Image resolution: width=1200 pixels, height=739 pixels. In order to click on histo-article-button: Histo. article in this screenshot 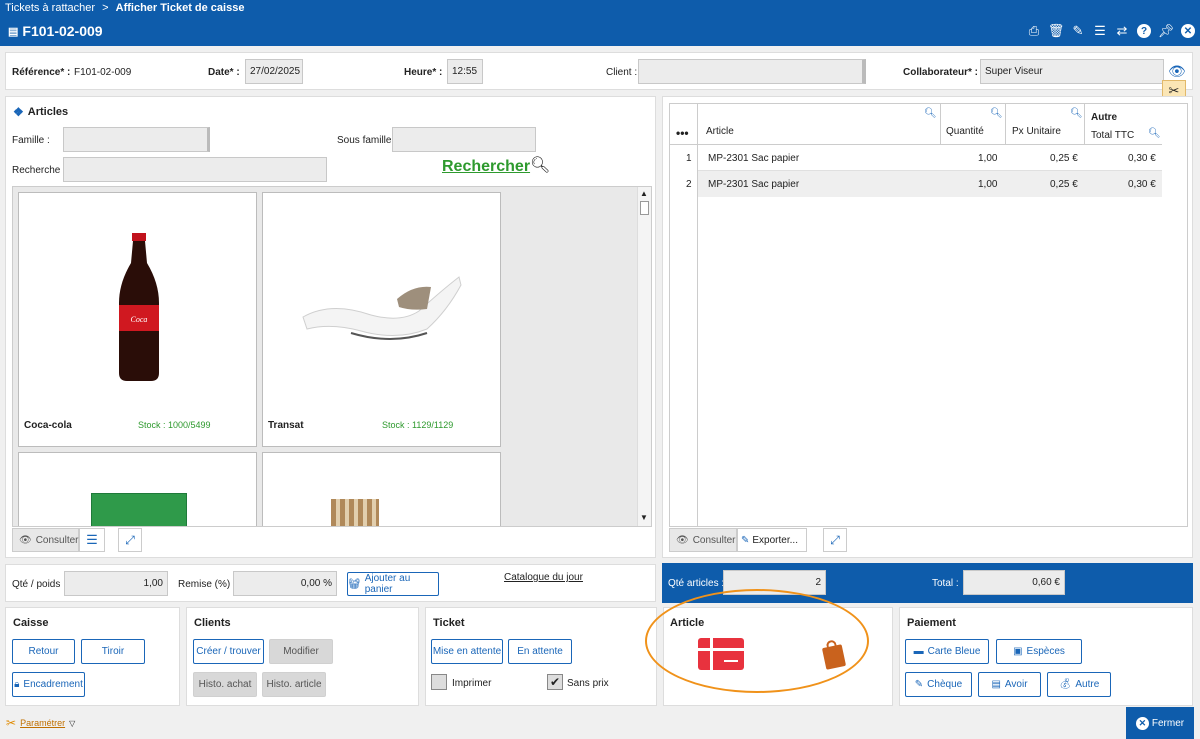, I will do `click(294, 684)`.